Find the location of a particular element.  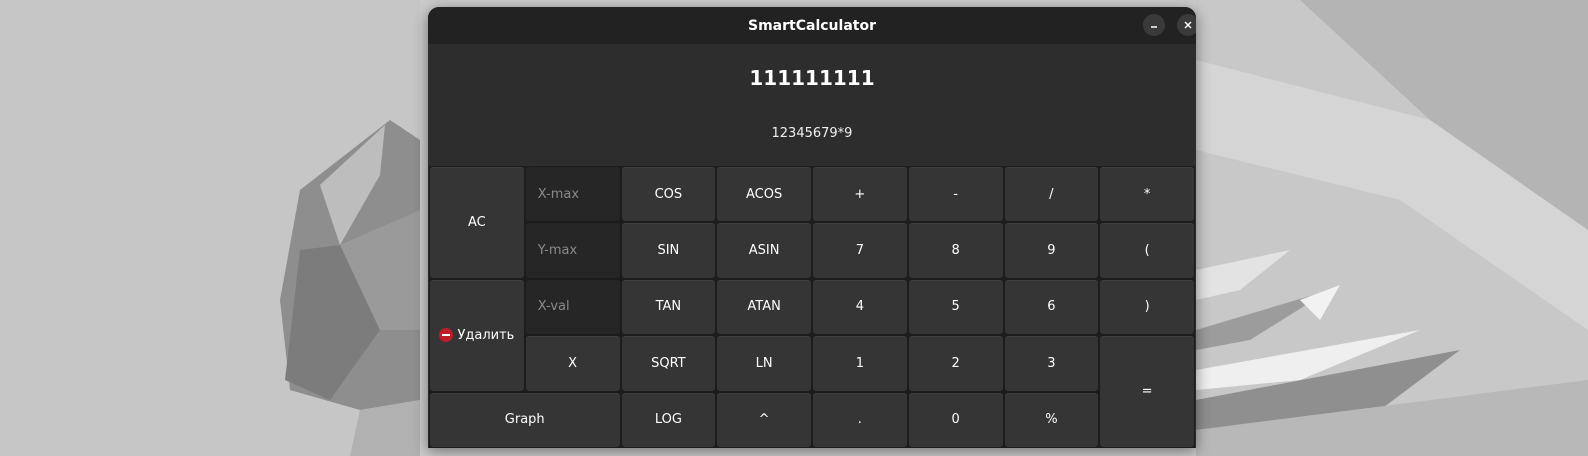

remove-circle-icon is located at coordinates (446, 335).